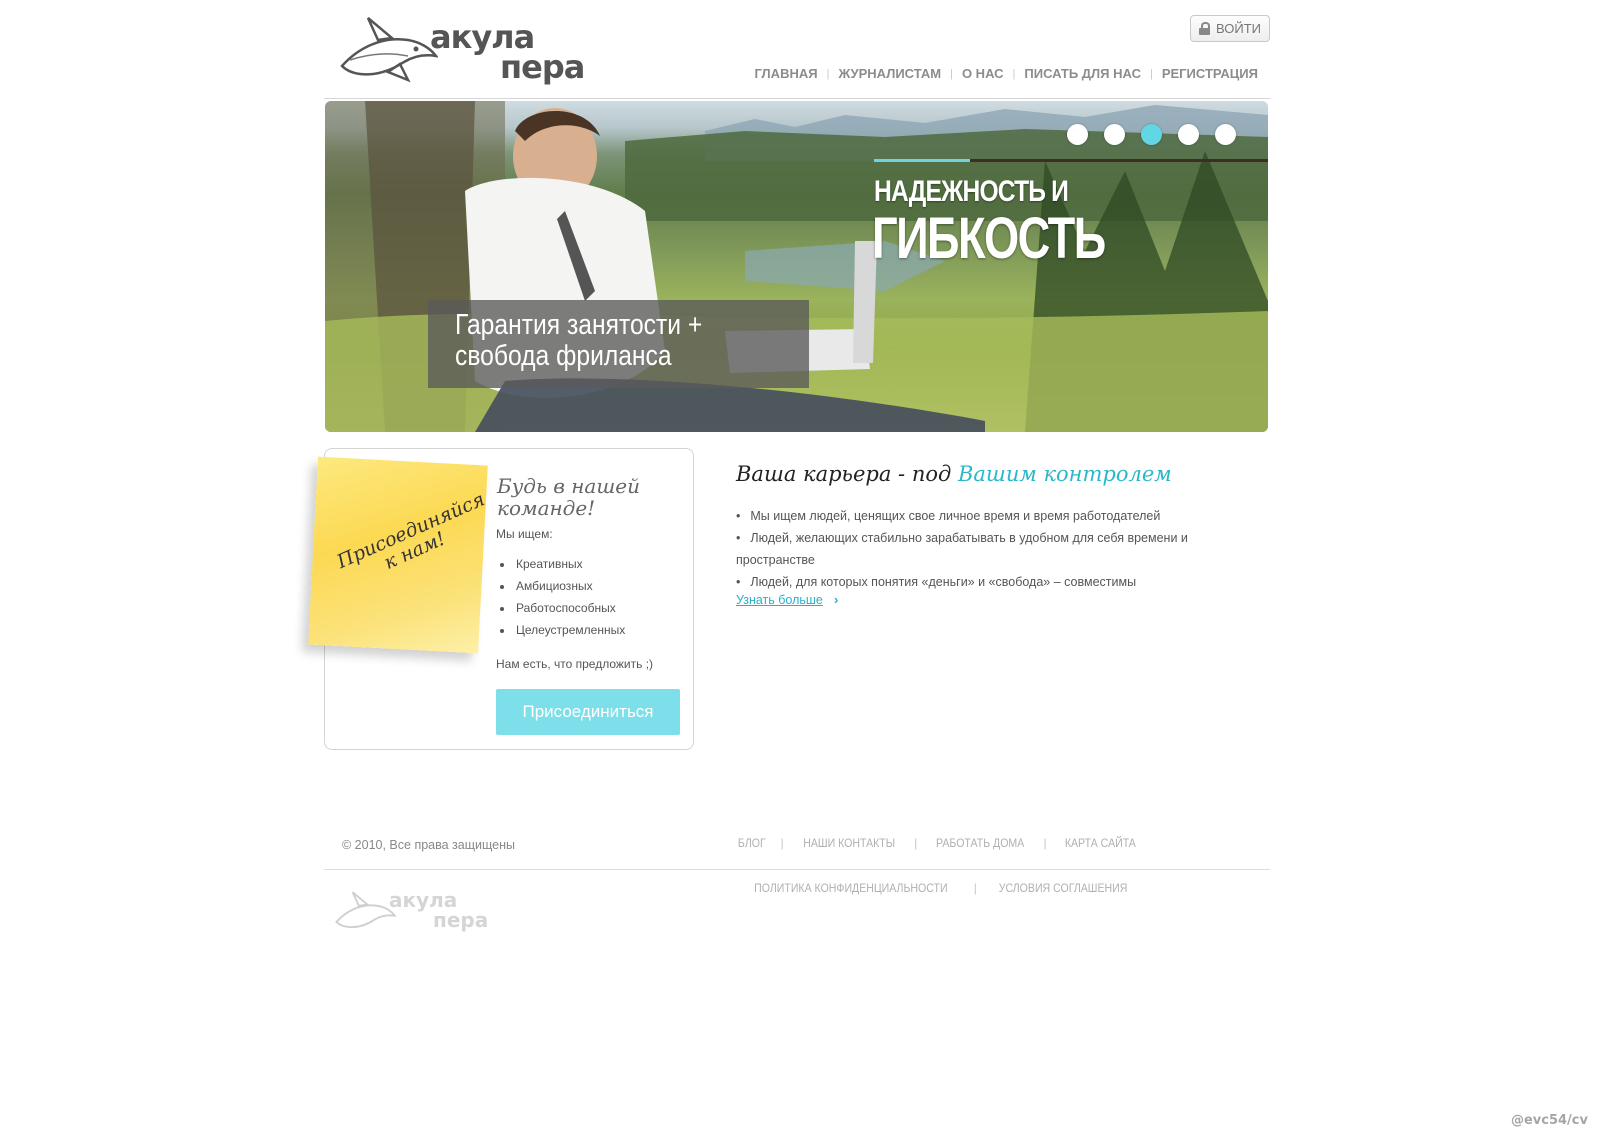 The height and width of the screenshot is (1140, 1600). Describe the element at coordinates (983, 73) in the screenshot. I see `nav-item-about: О НАС` at that location.